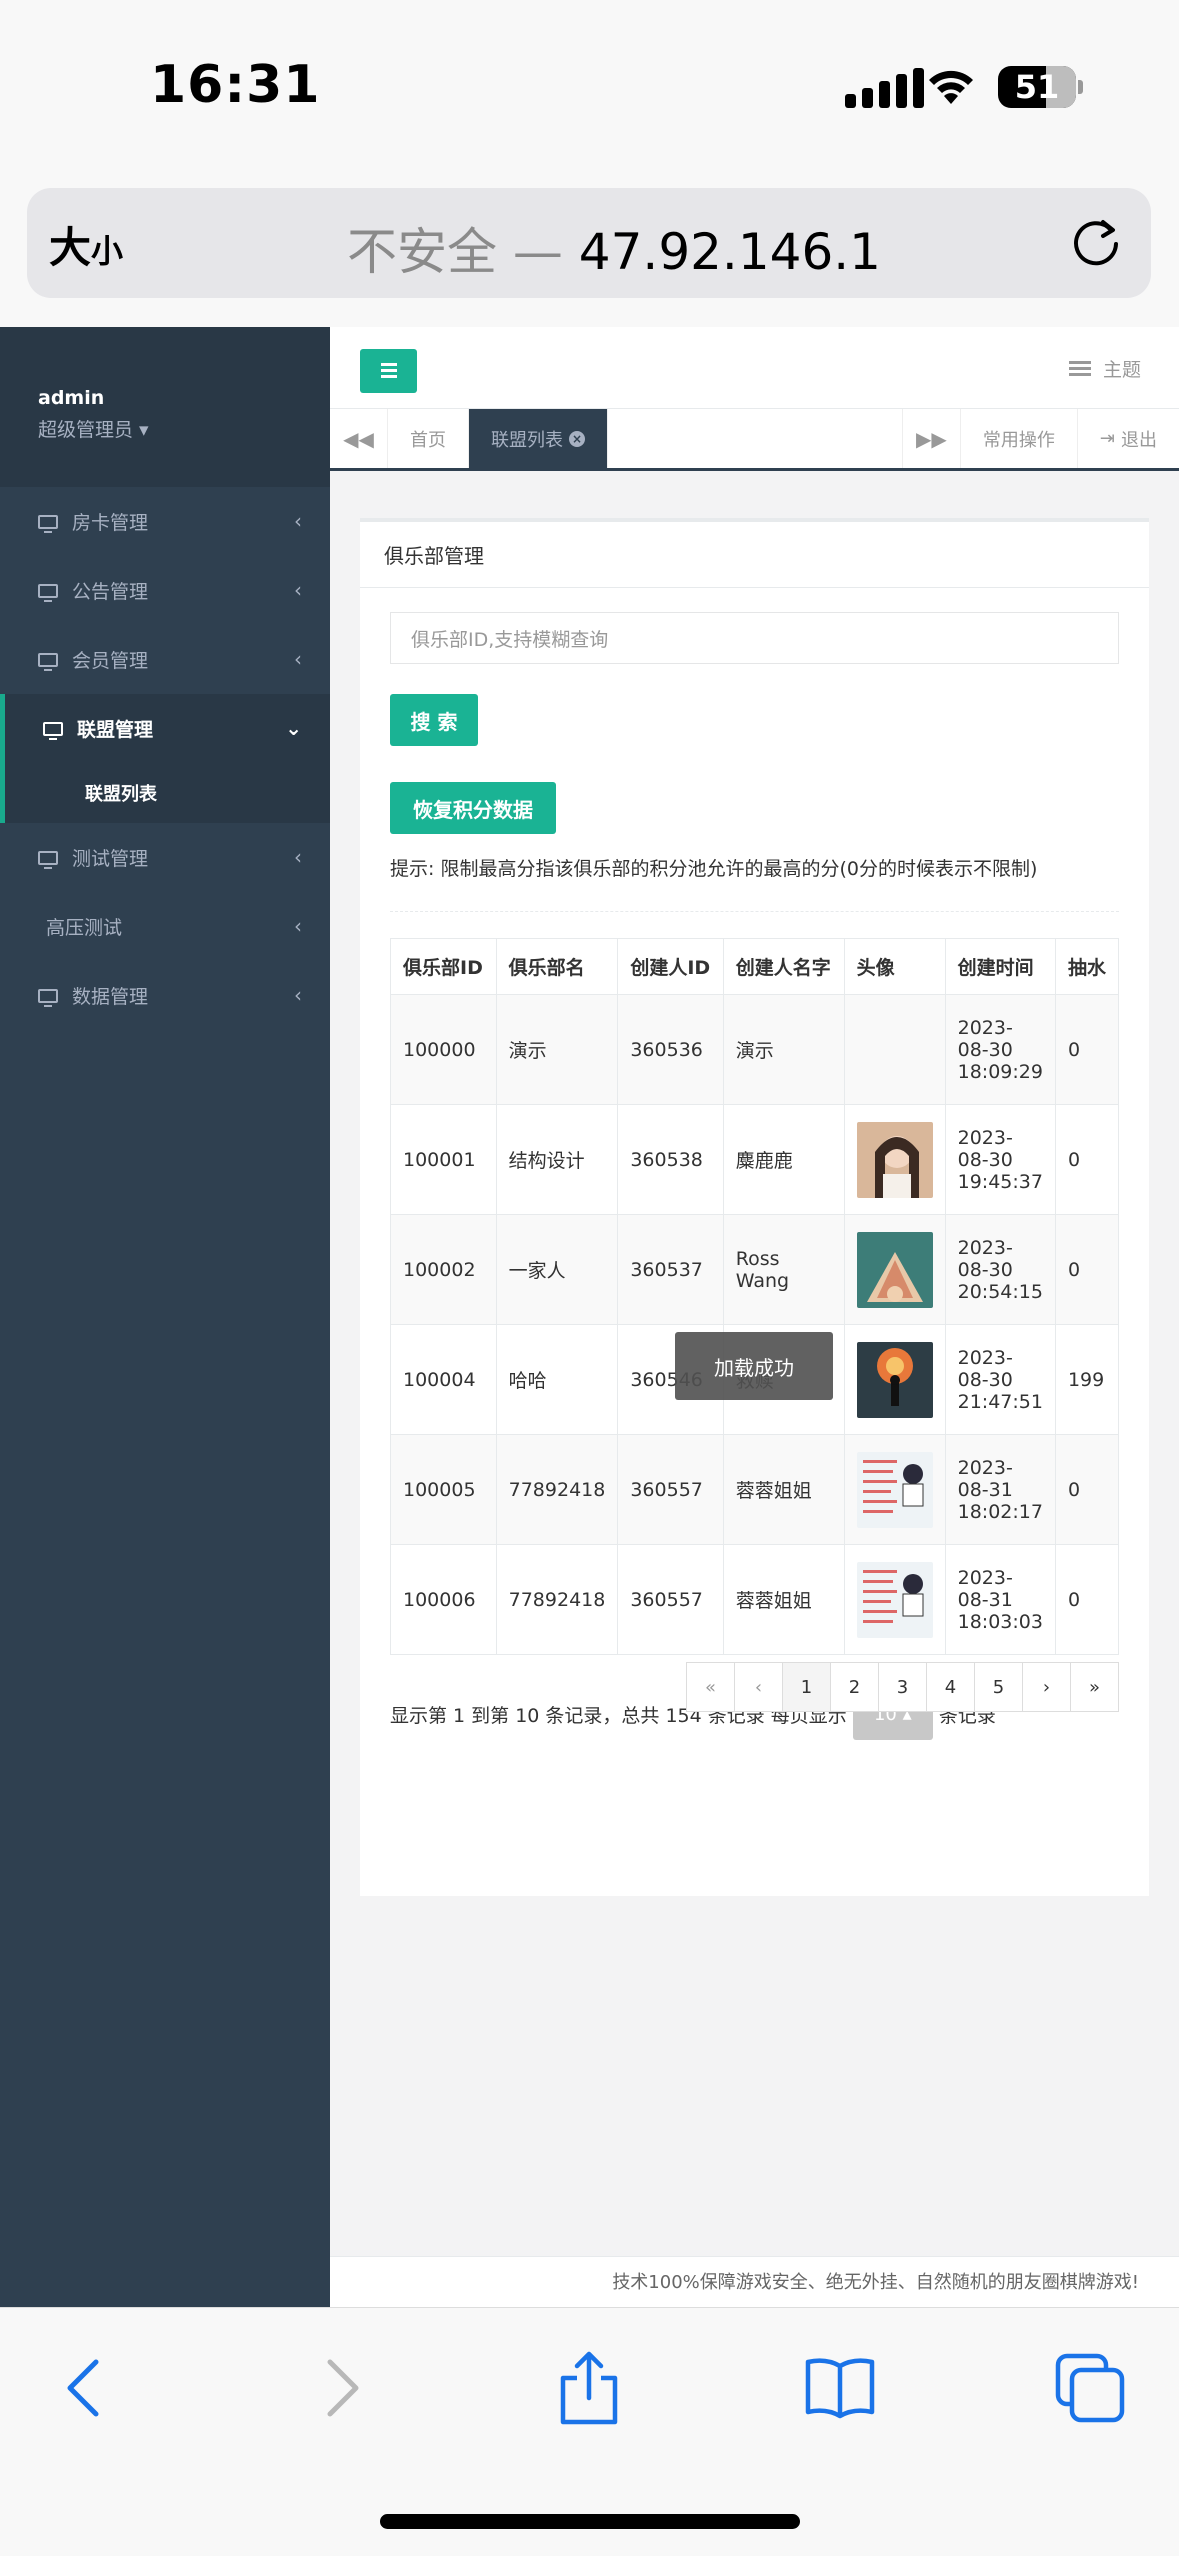 This screenshot has width=1179, height=2556. I want to click on first-page-button: «, so click(710, 1687).